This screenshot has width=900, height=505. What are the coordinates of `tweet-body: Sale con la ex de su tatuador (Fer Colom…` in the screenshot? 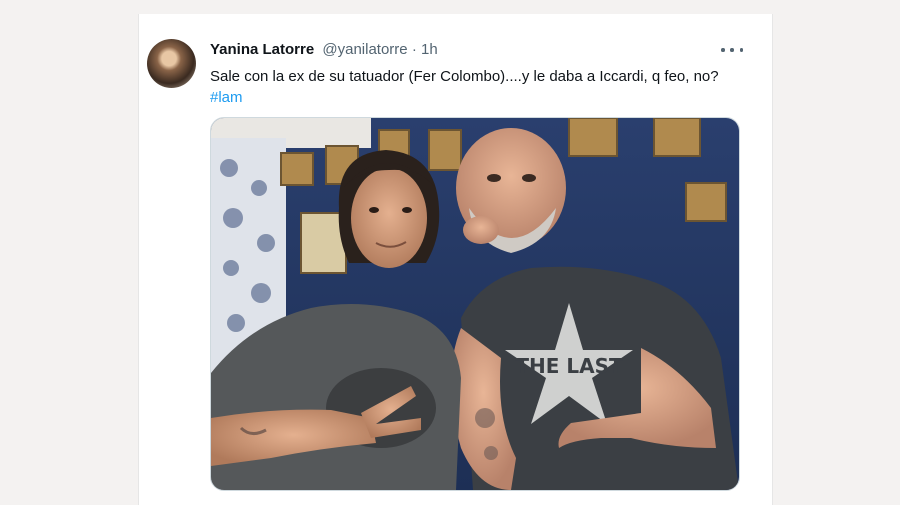 It's located at (464, 76).